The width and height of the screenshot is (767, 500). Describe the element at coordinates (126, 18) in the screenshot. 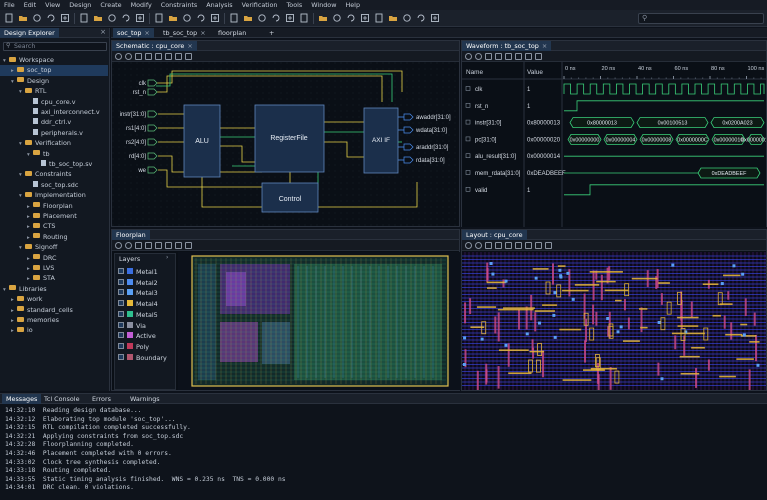

I see `refresh-icon` at that location.